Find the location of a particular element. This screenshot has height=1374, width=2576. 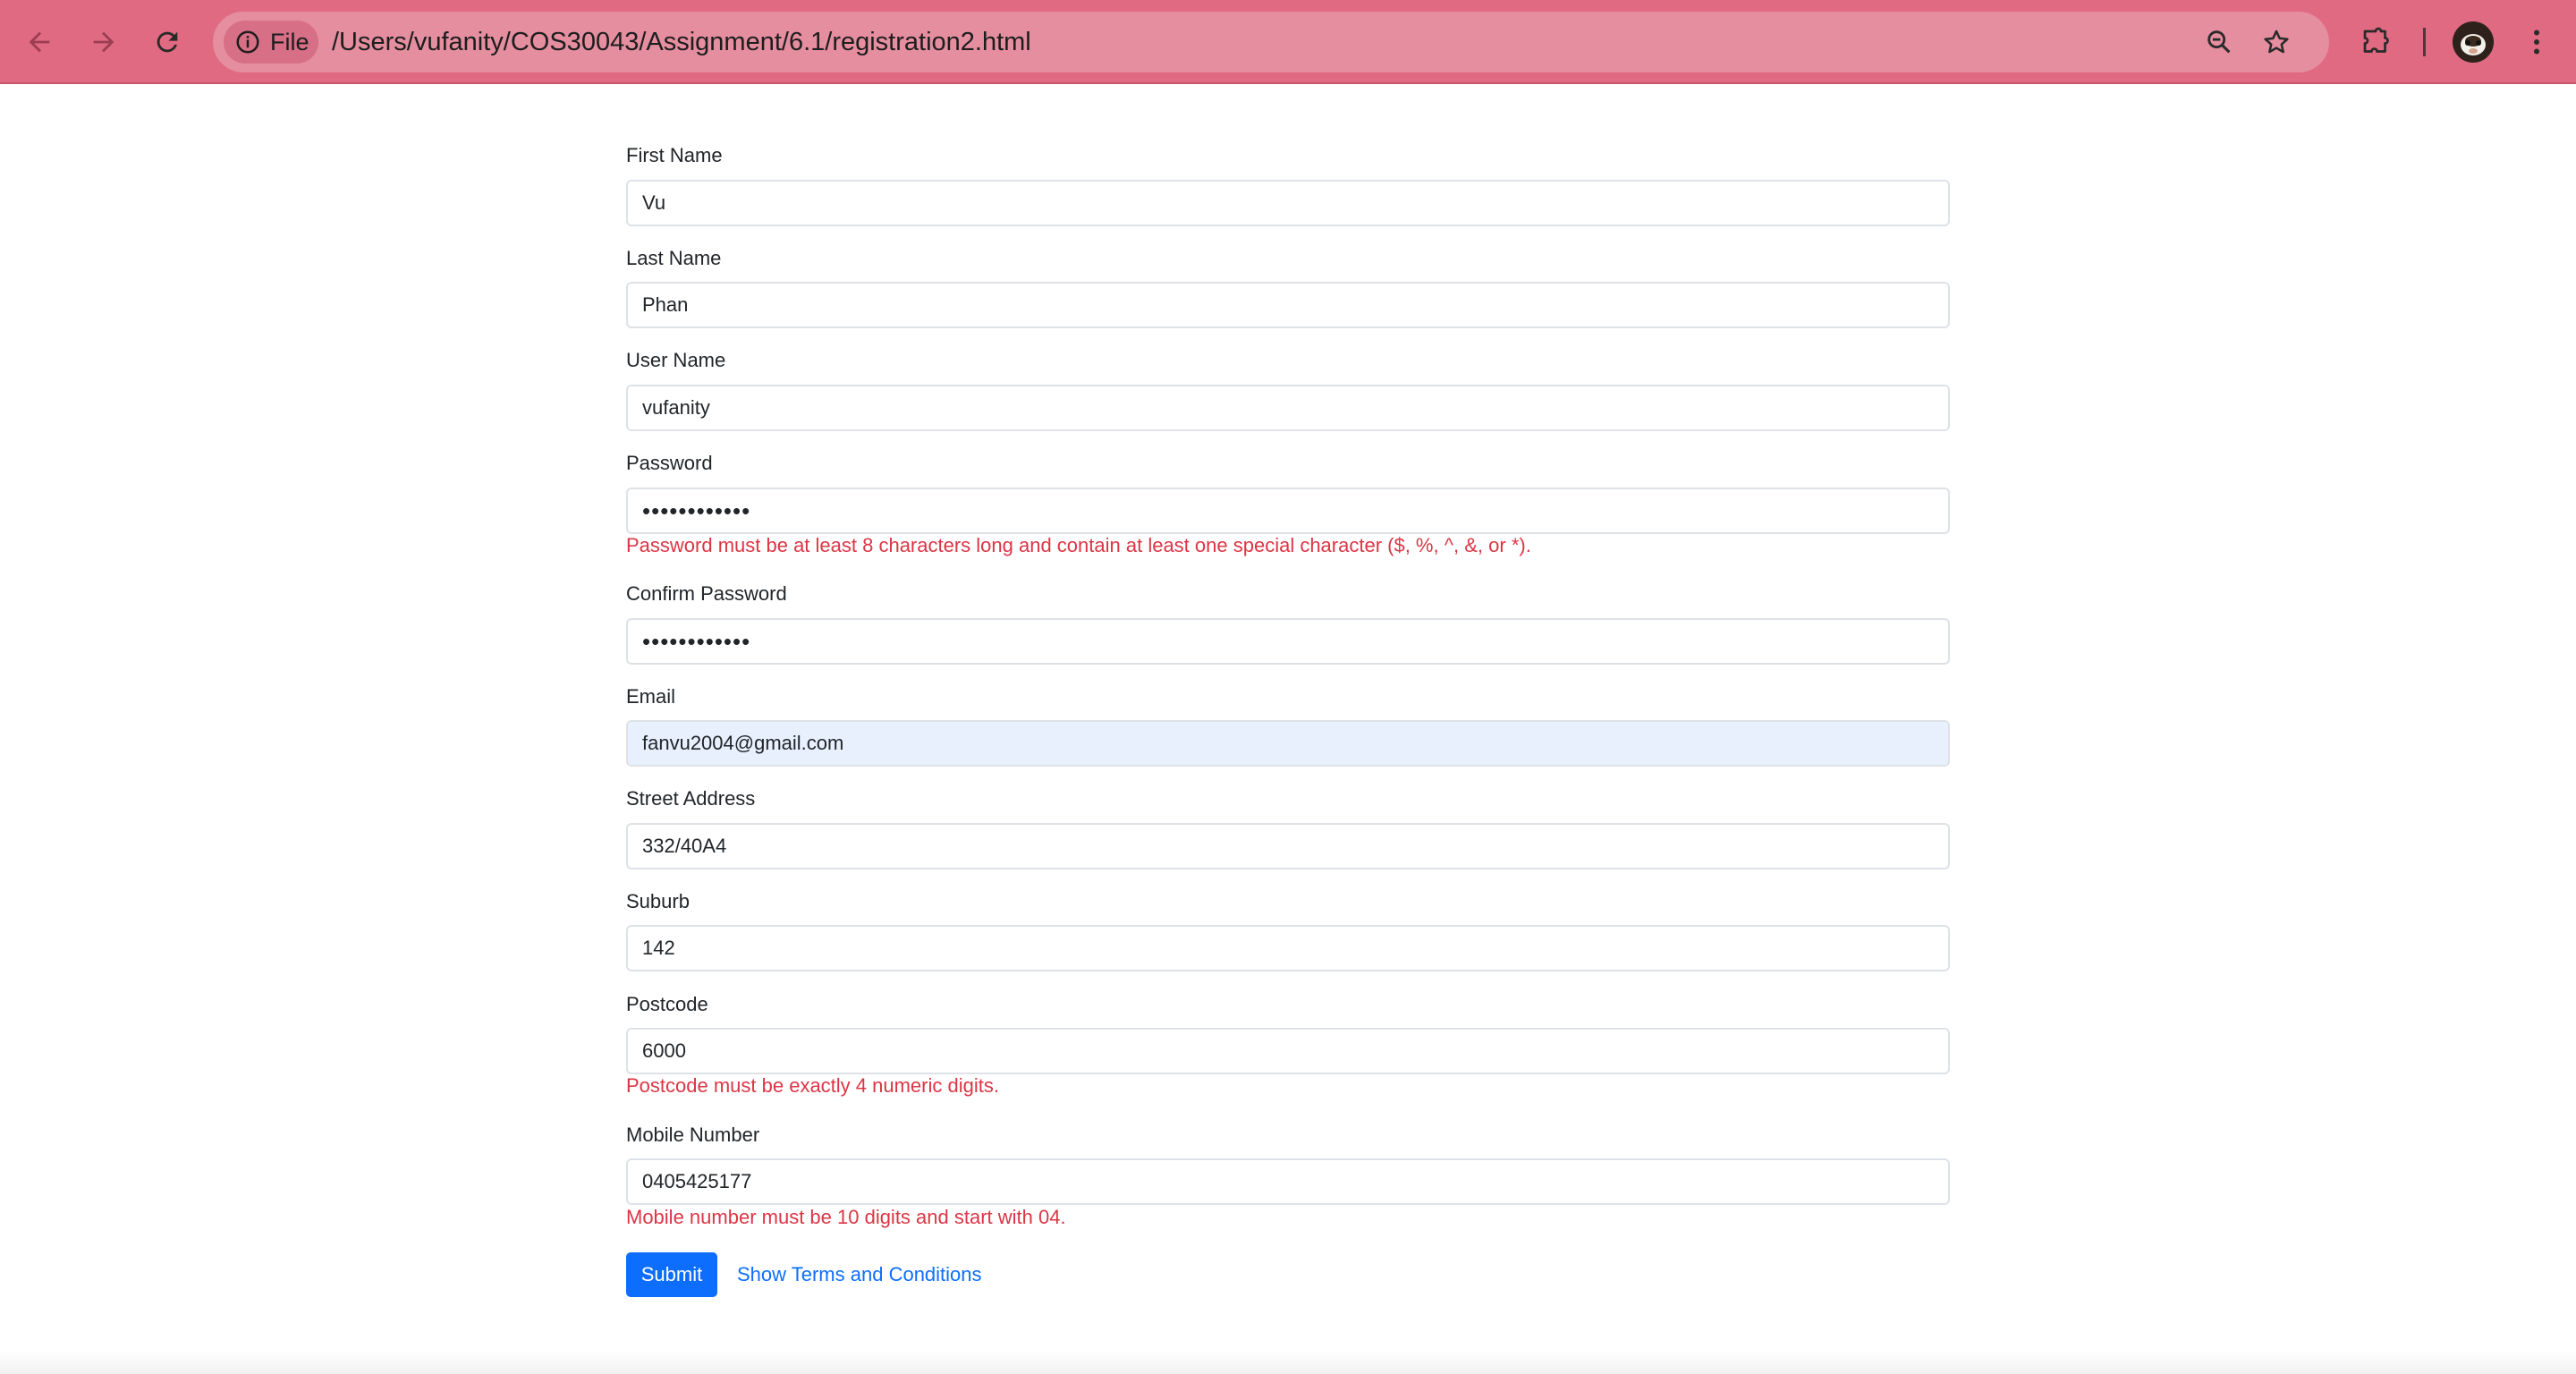

username-label: User Name is located at coordinates (676, 360).